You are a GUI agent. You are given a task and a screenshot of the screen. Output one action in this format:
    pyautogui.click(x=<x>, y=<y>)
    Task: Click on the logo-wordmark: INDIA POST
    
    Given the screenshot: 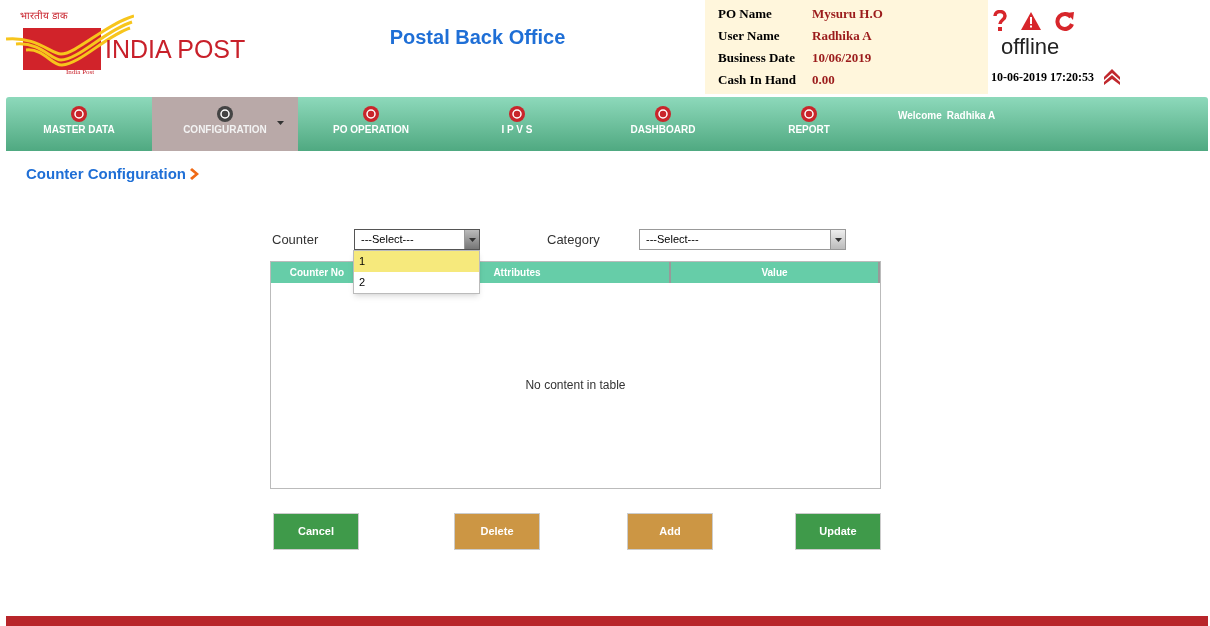 What is the action you would take?
    pyautogui.click(x=175, y=49)
    